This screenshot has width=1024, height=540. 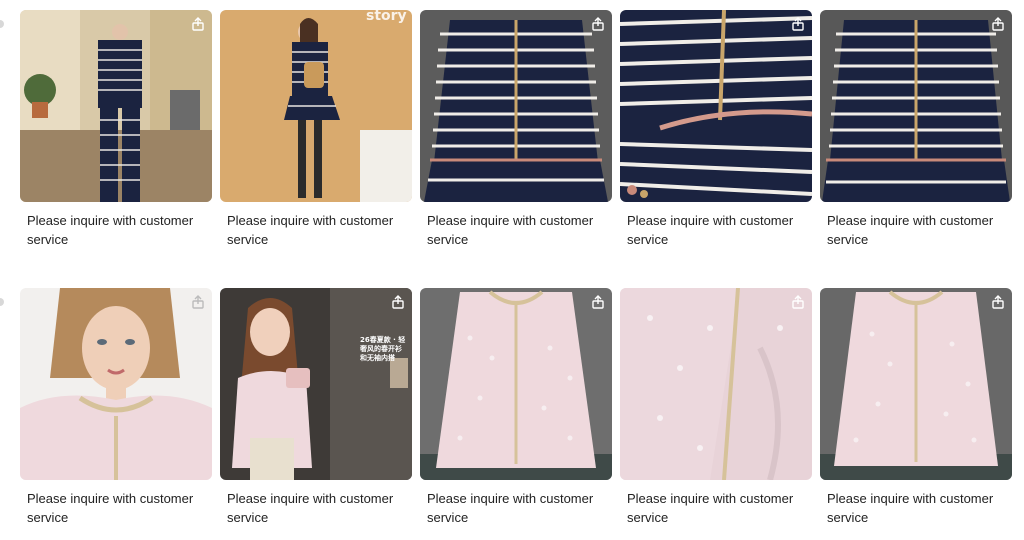 I want to click on product-image: 26春夏款 · 轻奢风的春开衫和无袖内搭, so click(x=316, y=384).